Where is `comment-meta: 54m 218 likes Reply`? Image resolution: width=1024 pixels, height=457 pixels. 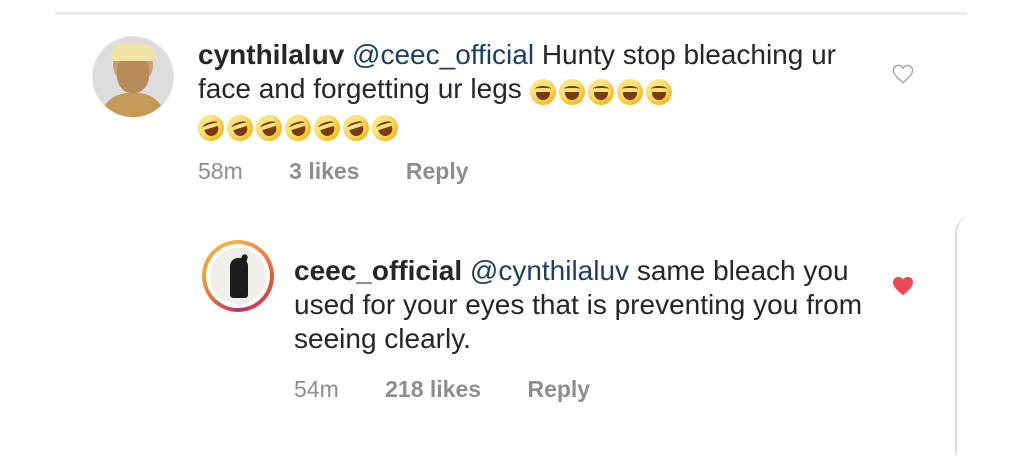
comment-meta: 54m 218 likes Reply is located at coordinates (462, 389).